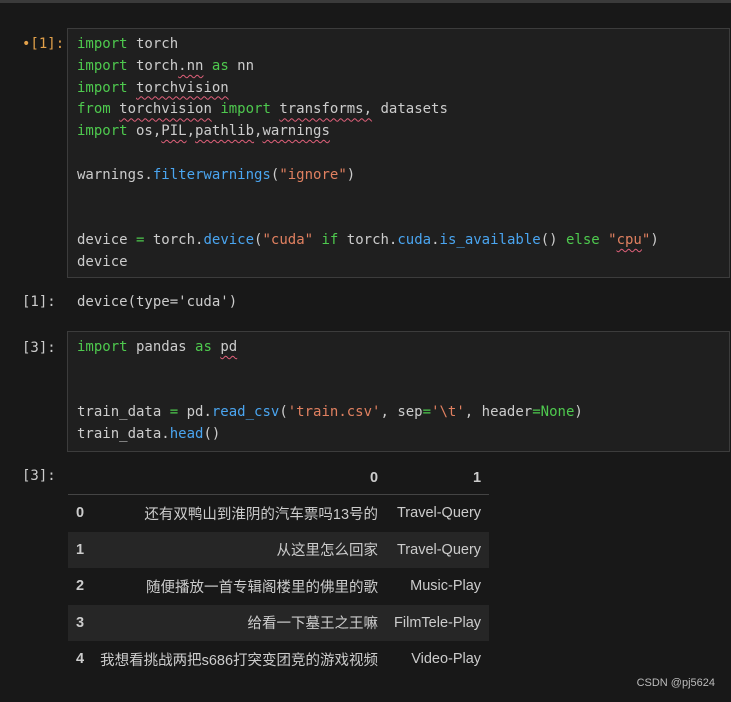  Describe the element at coordinates (80, 586) in the screenshot. I see `row-index: 2` at that location.